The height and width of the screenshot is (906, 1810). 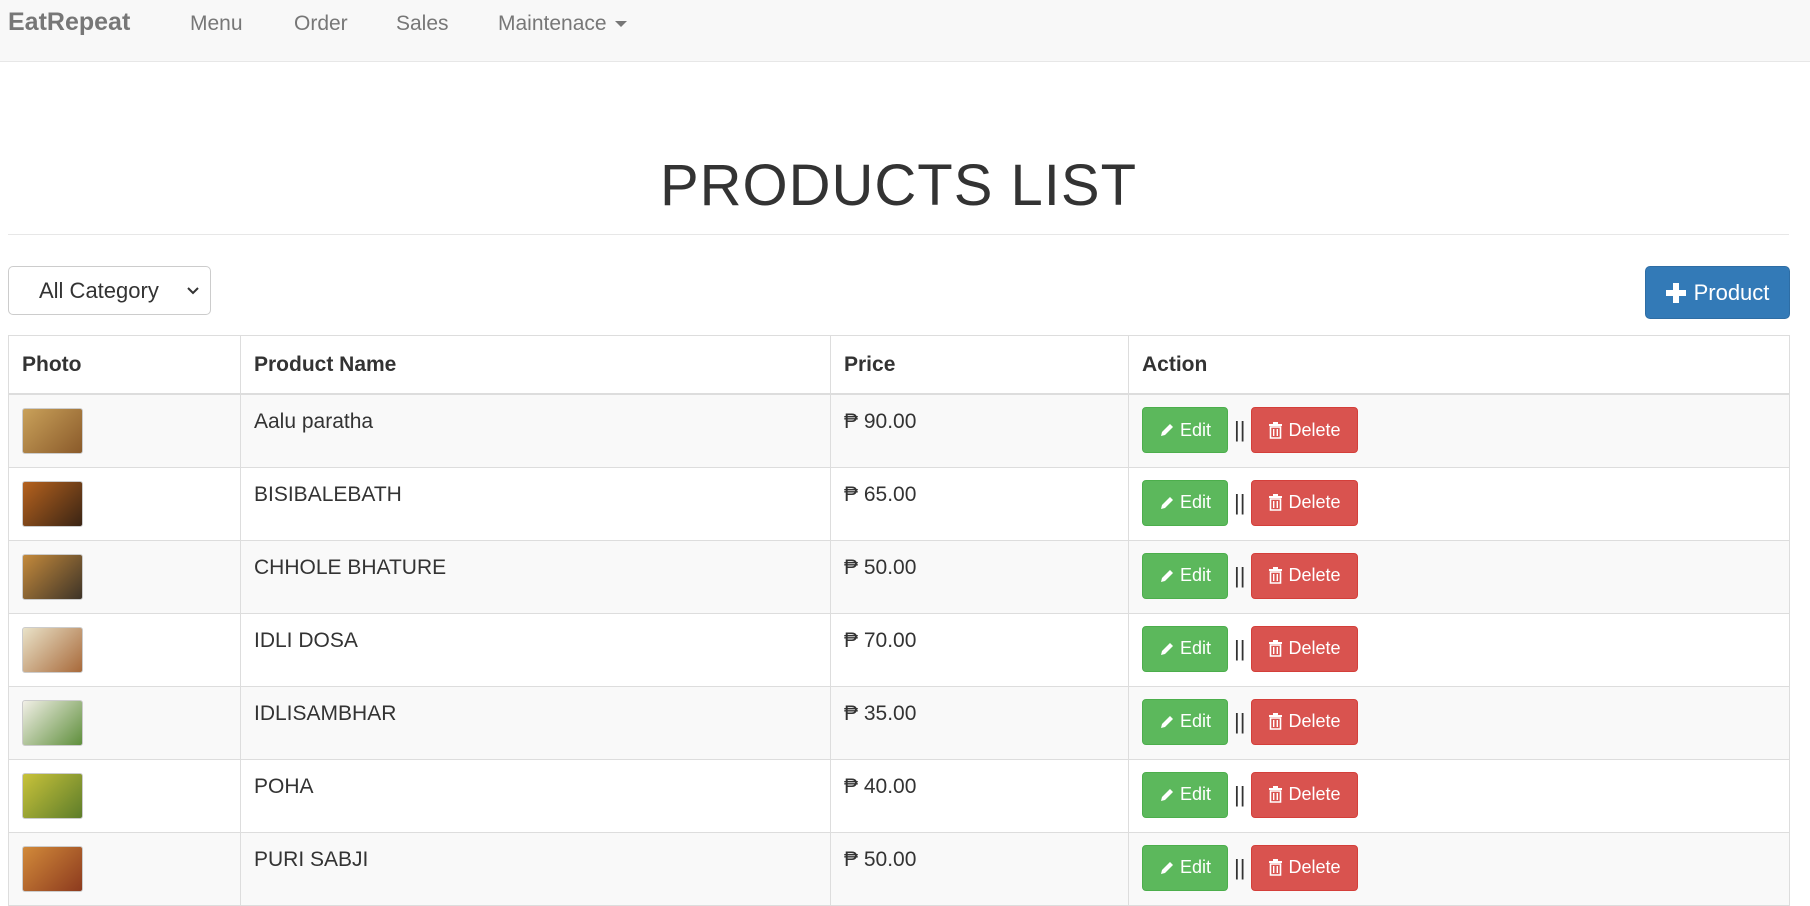 I want to click on price-cell: ₱ 70.00, so click(x=979, y=649).